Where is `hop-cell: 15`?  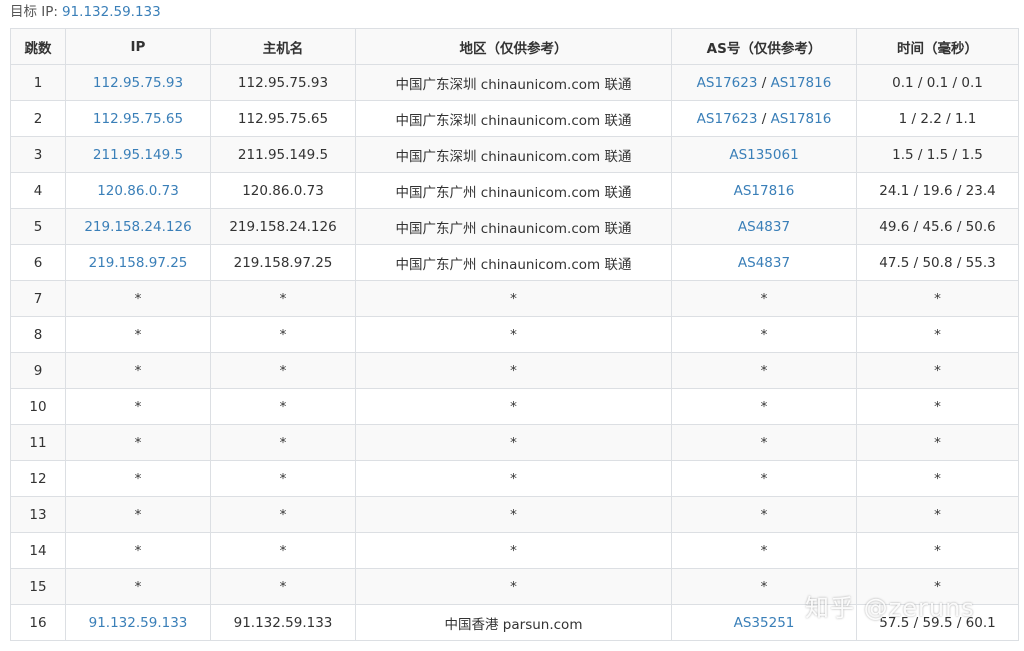 hop-cell: 15 is located at coordinates (38, 586).